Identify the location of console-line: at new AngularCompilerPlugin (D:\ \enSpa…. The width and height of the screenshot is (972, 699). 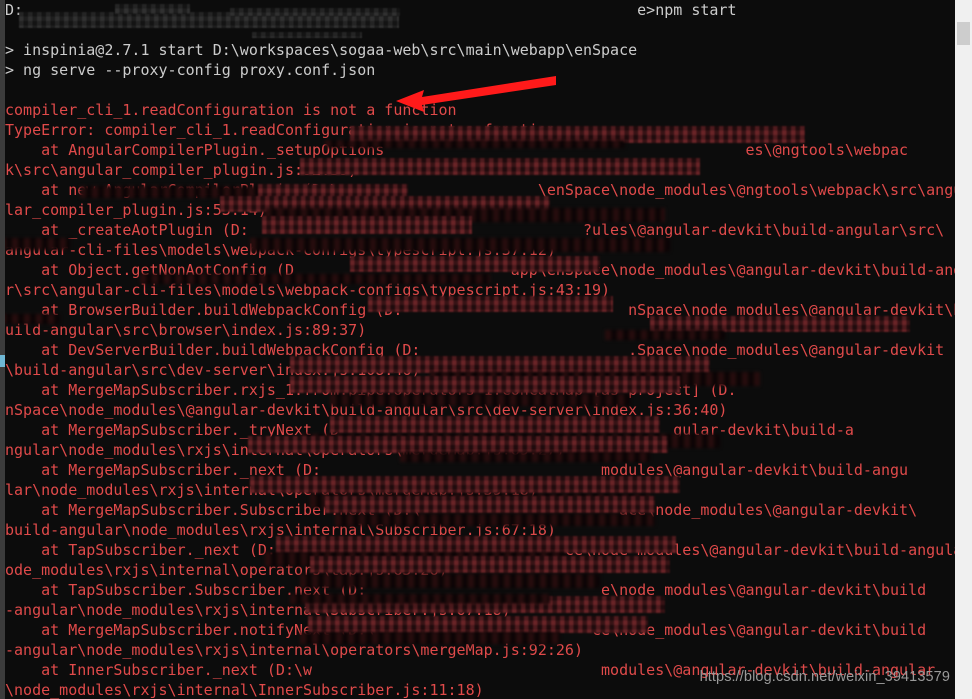
(480, 190).